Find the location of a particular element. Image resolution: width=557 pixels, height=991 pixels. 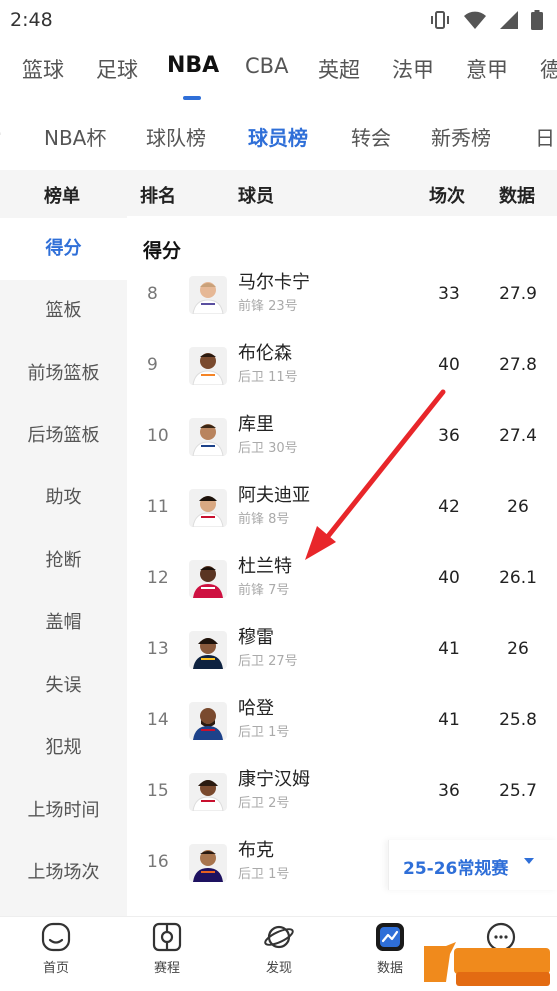

player-position: 后卫 11号 is located at coordinates (268, 377).